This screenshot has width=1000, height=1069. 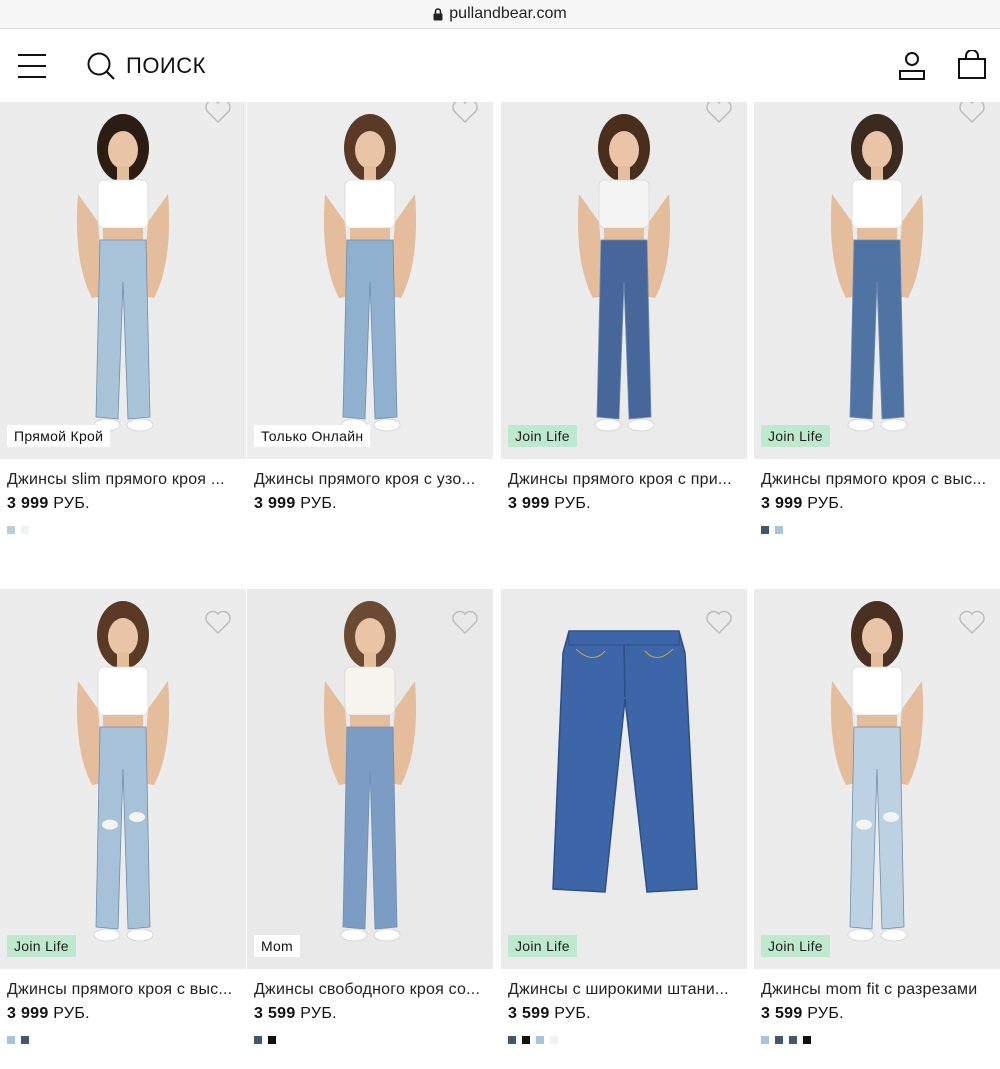 I want to click on lock-icon, so click(x=438, y=14).